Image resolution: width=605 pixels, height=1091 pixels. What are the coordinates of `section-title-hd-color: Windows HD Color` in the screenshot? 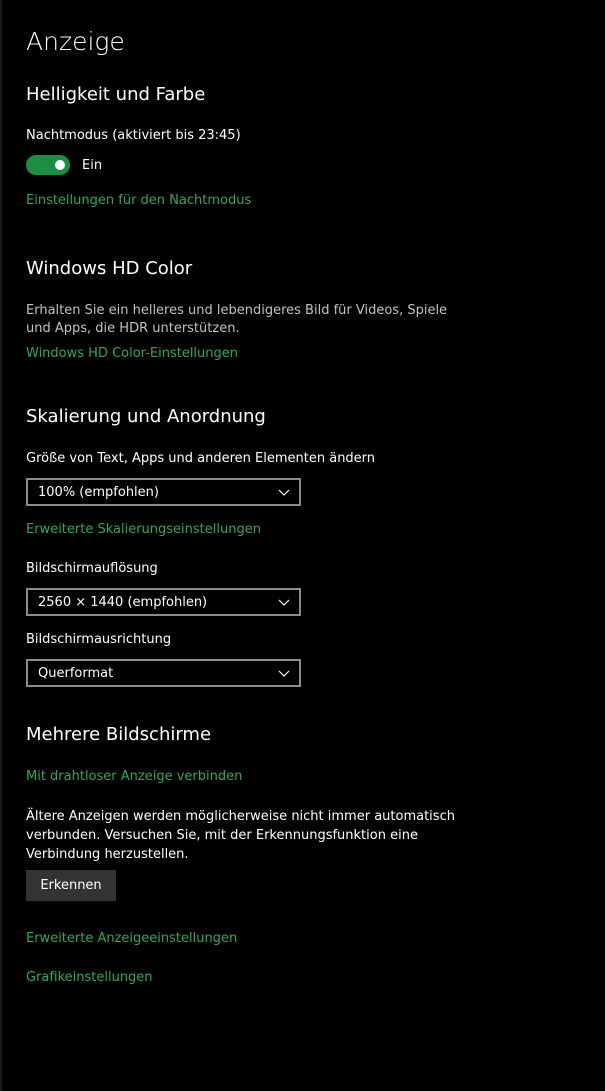 It's located at (109, 268).